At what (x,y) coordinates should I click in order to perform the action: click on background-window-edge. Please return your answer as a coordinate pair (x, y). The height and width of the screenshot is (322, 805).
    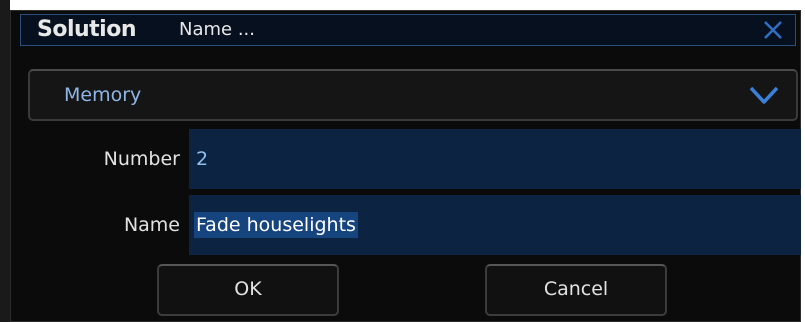
    Looking at the image, I should click on (5, 161).